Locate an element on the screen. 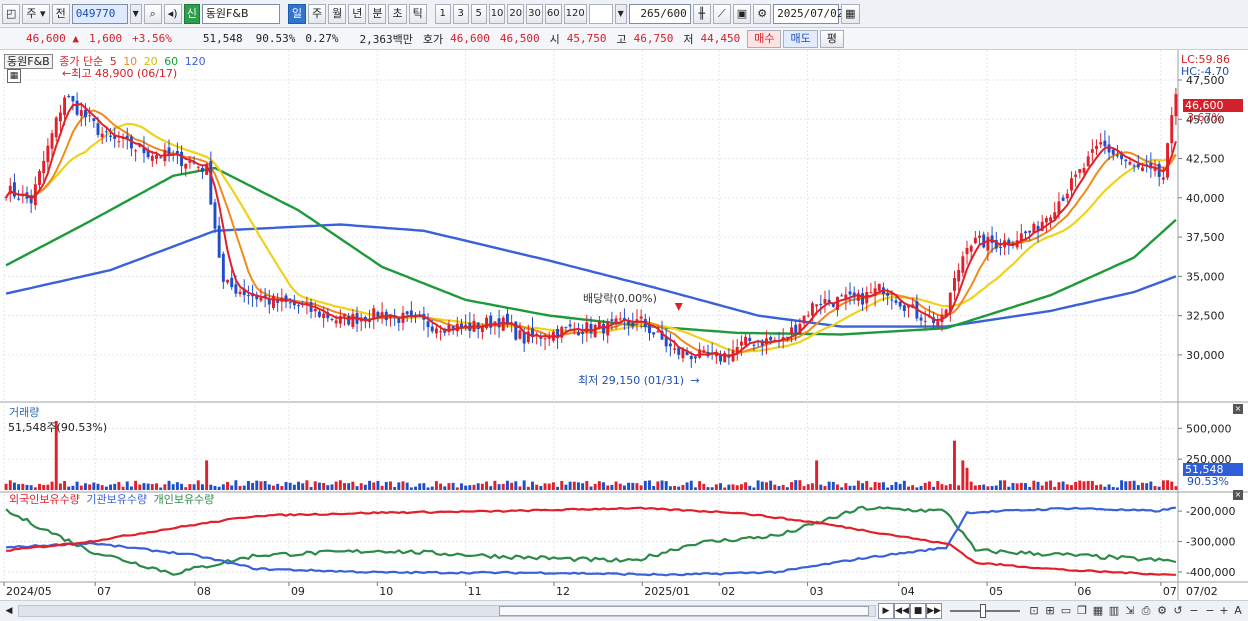 The image size is (1248, 621). grid-icon: ▦ is located at coordinates (1098, 611).